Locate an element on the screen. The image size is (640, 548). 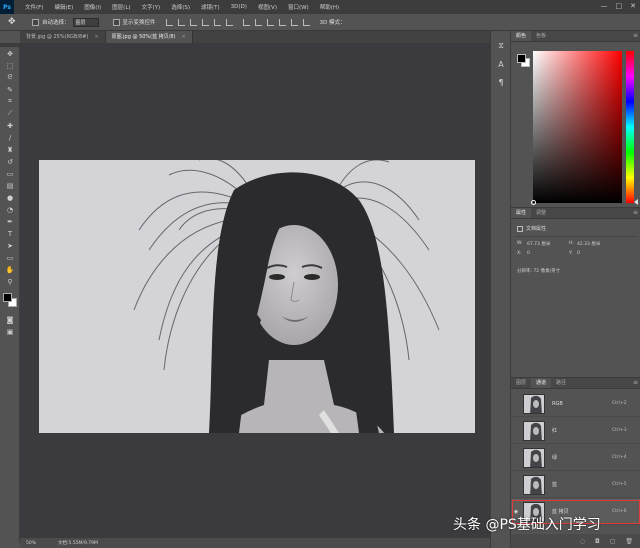
align-vcenter-icon is located at coordinates (181, 22).